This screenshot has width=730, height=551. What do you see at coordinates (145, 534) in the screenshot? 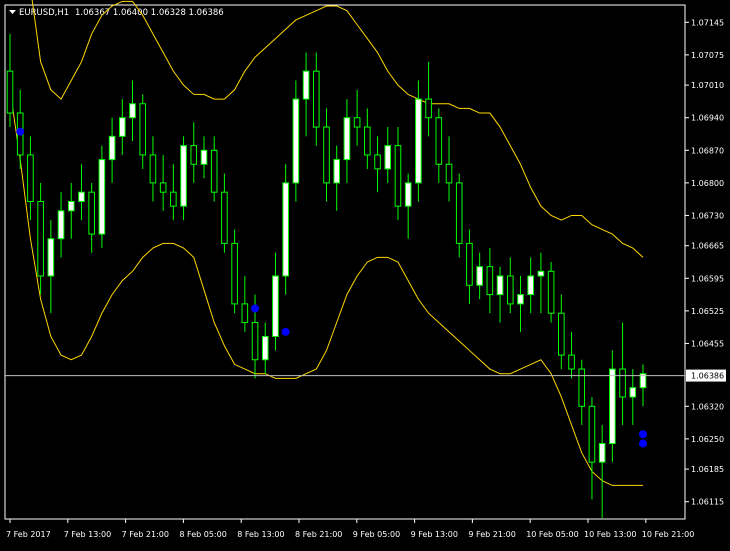
I see `x-tick-label: 7 Feb 21:00` at bounding box center [145, 534].